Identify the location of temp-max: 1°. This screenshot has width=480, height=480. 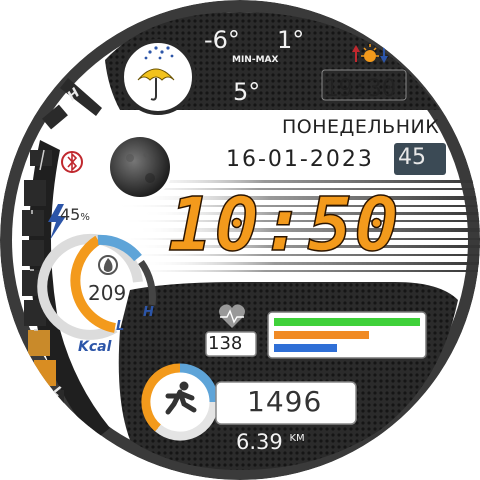
(291, 40).